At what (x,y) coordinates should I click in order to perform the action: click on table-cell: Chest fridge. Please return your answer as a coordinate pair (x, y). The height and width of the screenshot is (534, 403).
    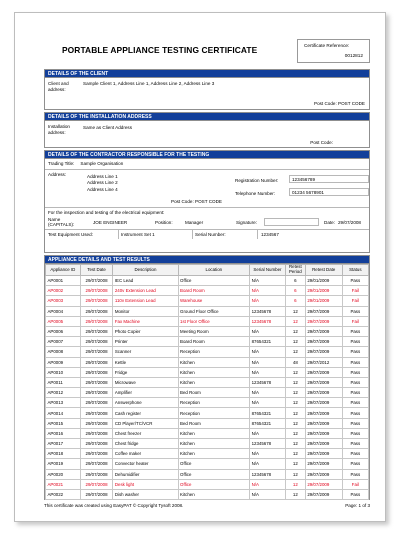
    Looking at the image, I should click on (145, 443).